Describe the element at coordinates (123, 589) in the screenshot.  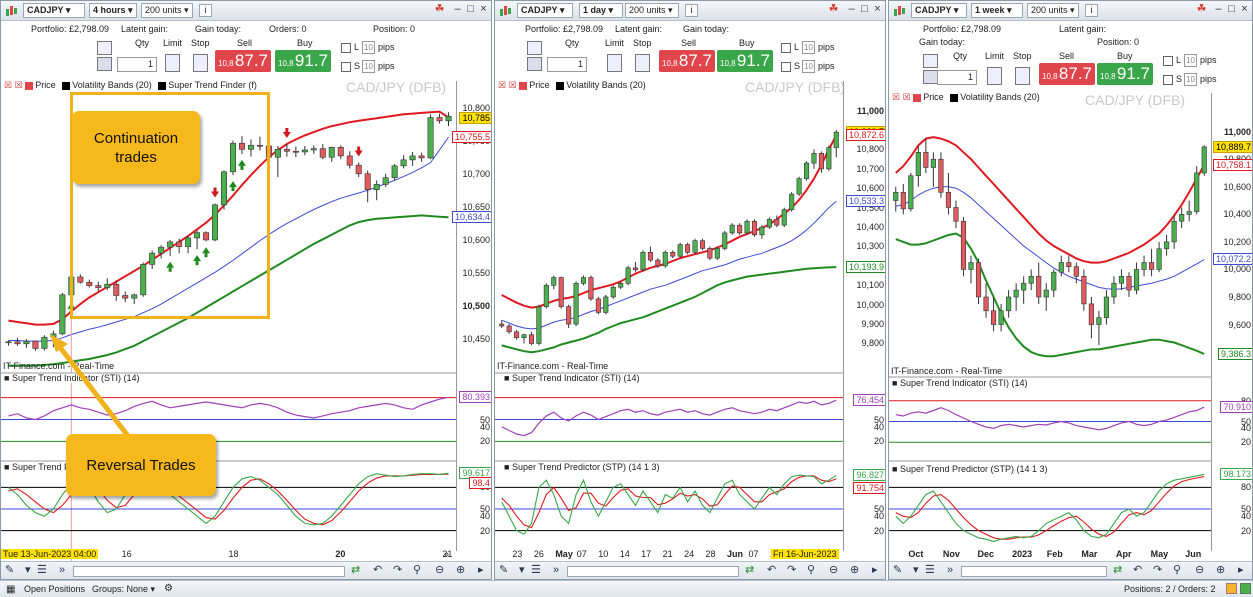
I see `groups-select: Groups: None ▾` at that location.